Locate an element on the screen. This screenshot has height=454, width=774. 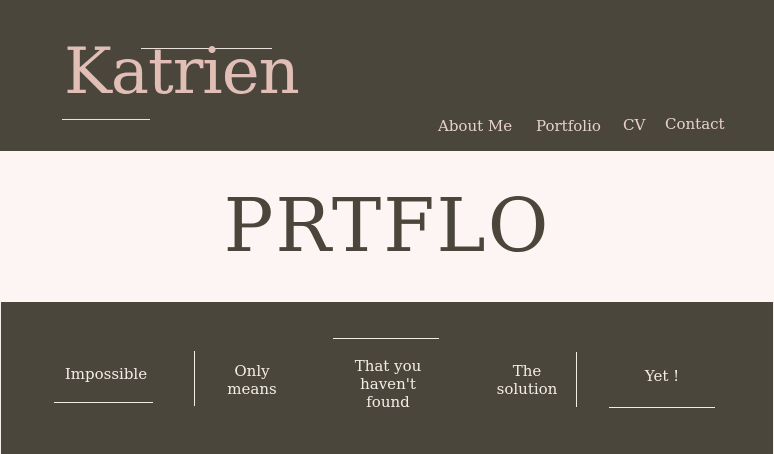
nav-link-about-me: About Me is located at coordinates (475, 126).